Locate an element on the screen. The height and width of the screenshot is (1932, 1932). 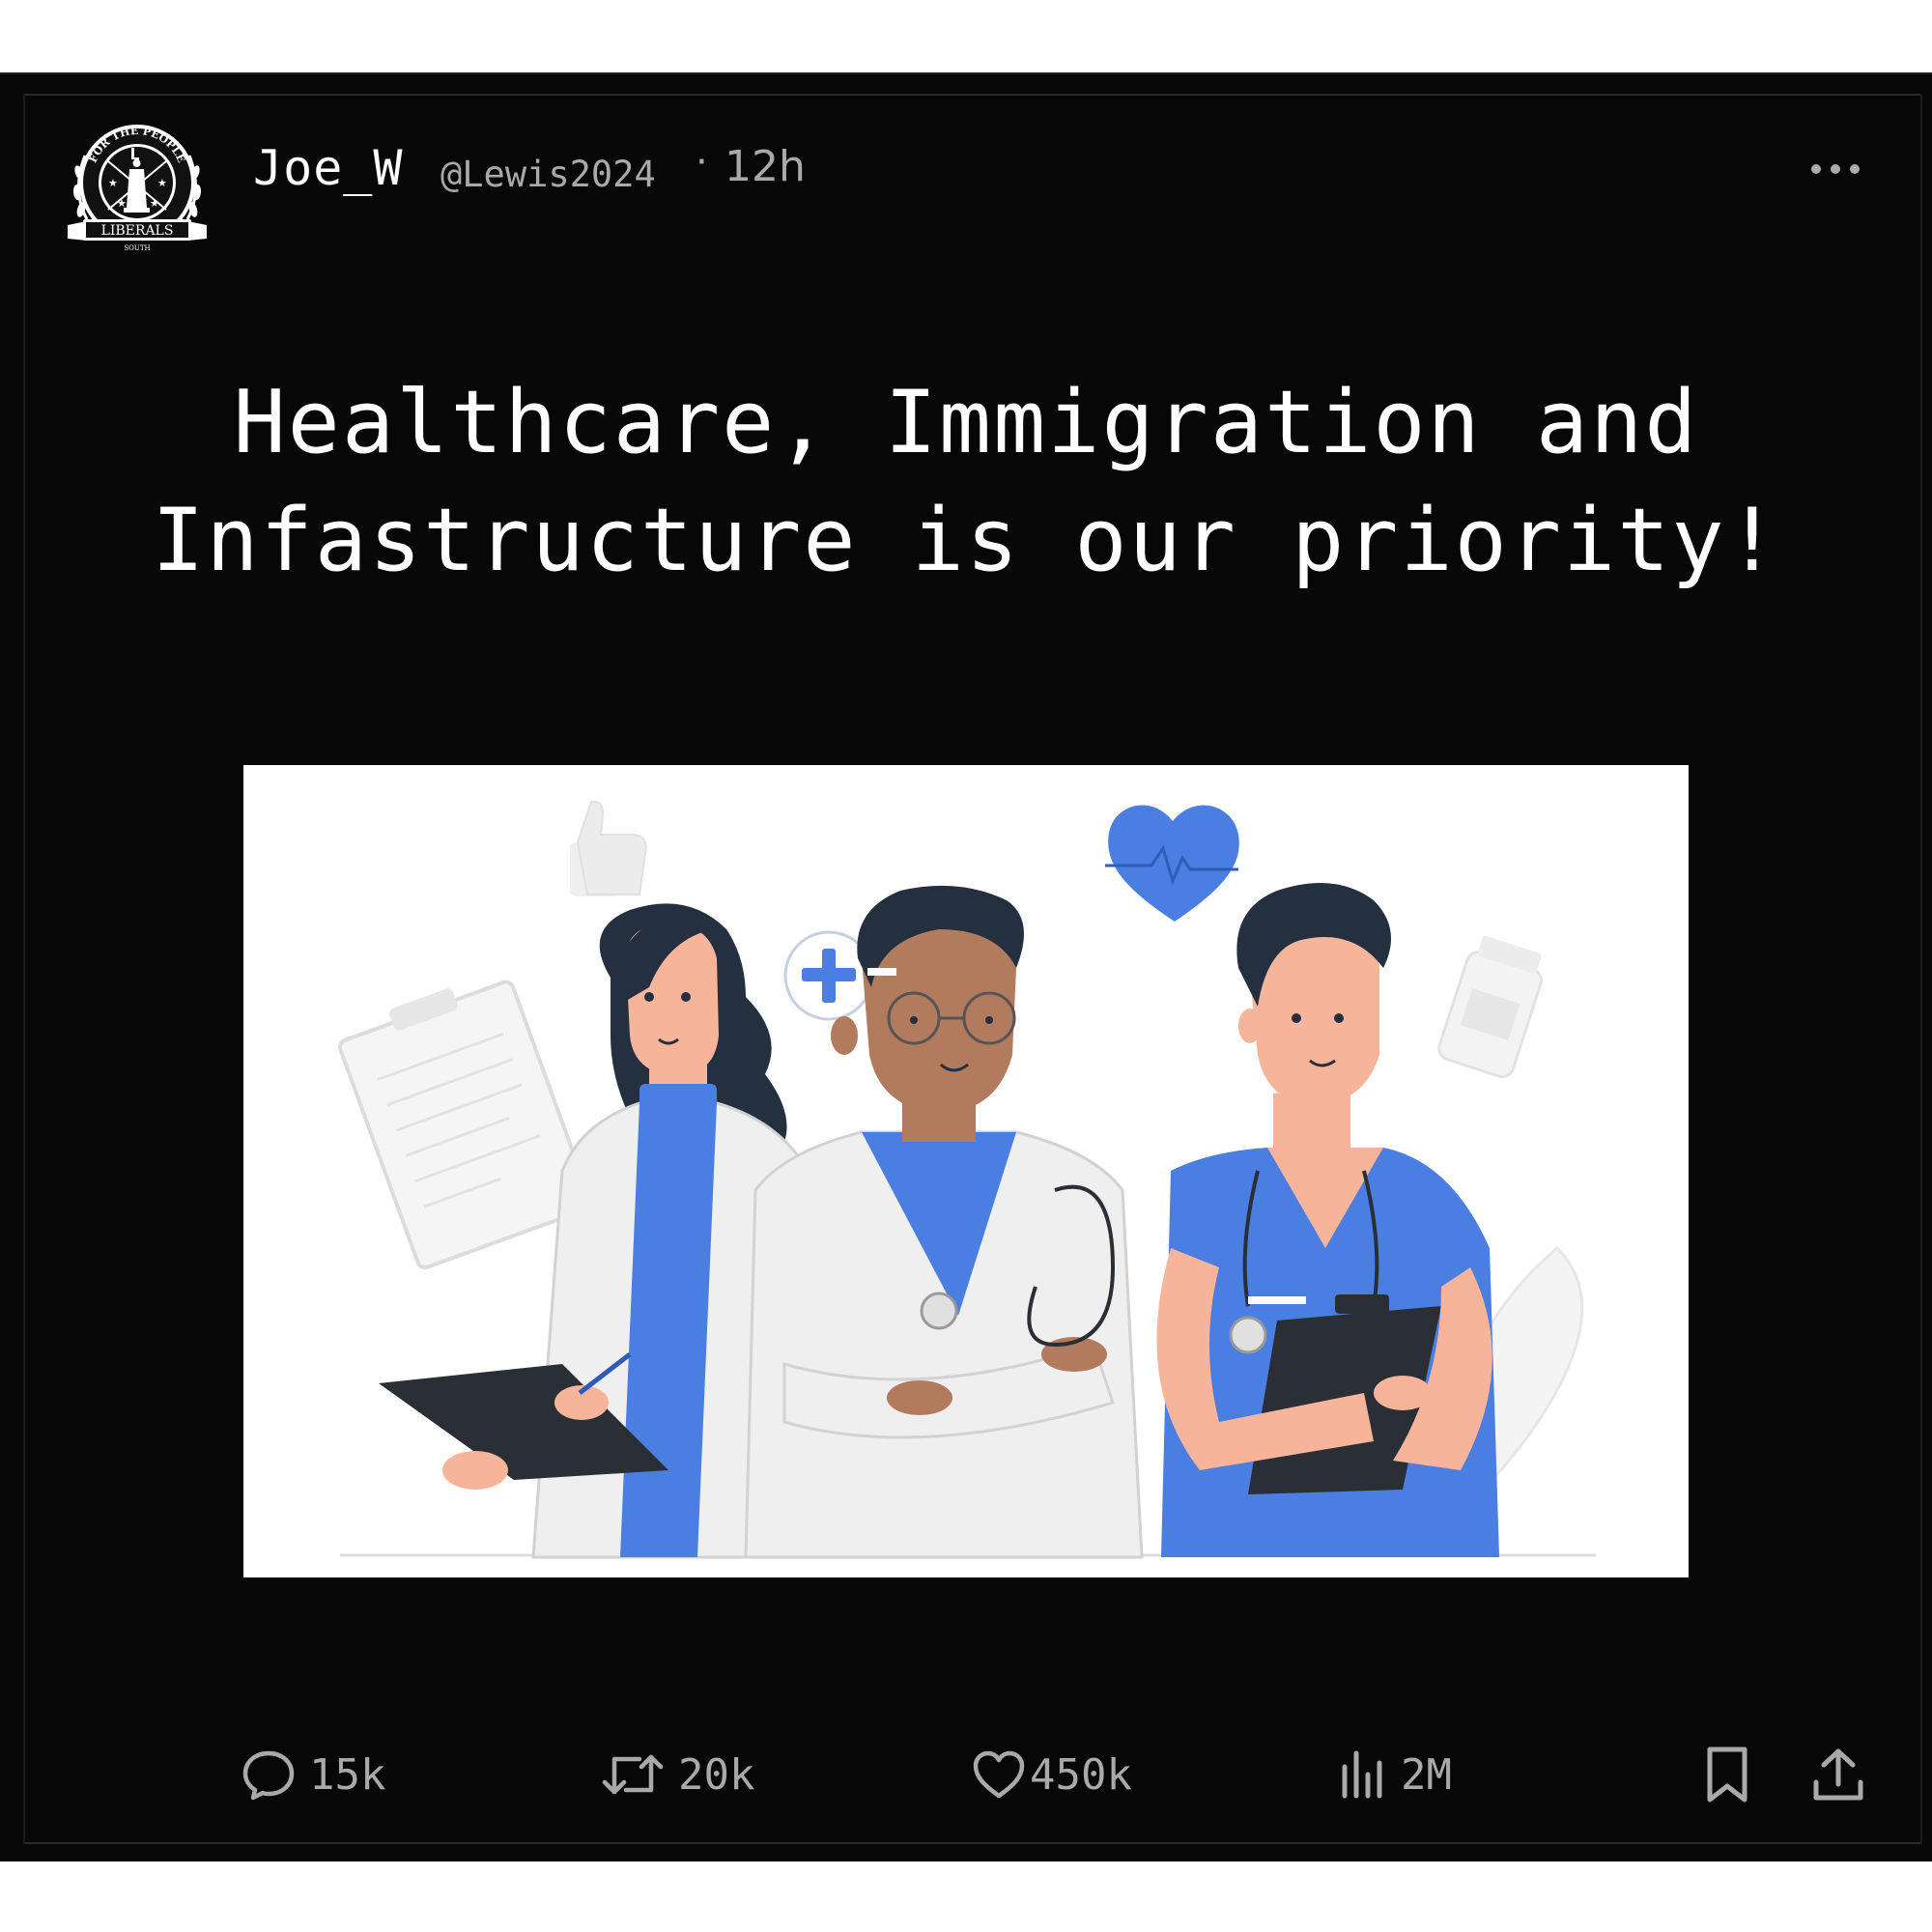
views-button: 2M is located at coordinates (1395, 1774).